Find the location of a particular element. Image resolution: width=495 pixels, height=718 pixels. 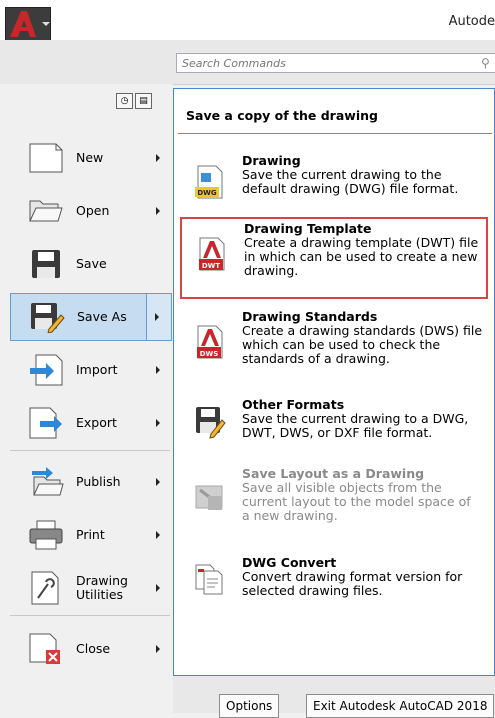

option-title: DWG Convert is located at coordinates (289, 562).